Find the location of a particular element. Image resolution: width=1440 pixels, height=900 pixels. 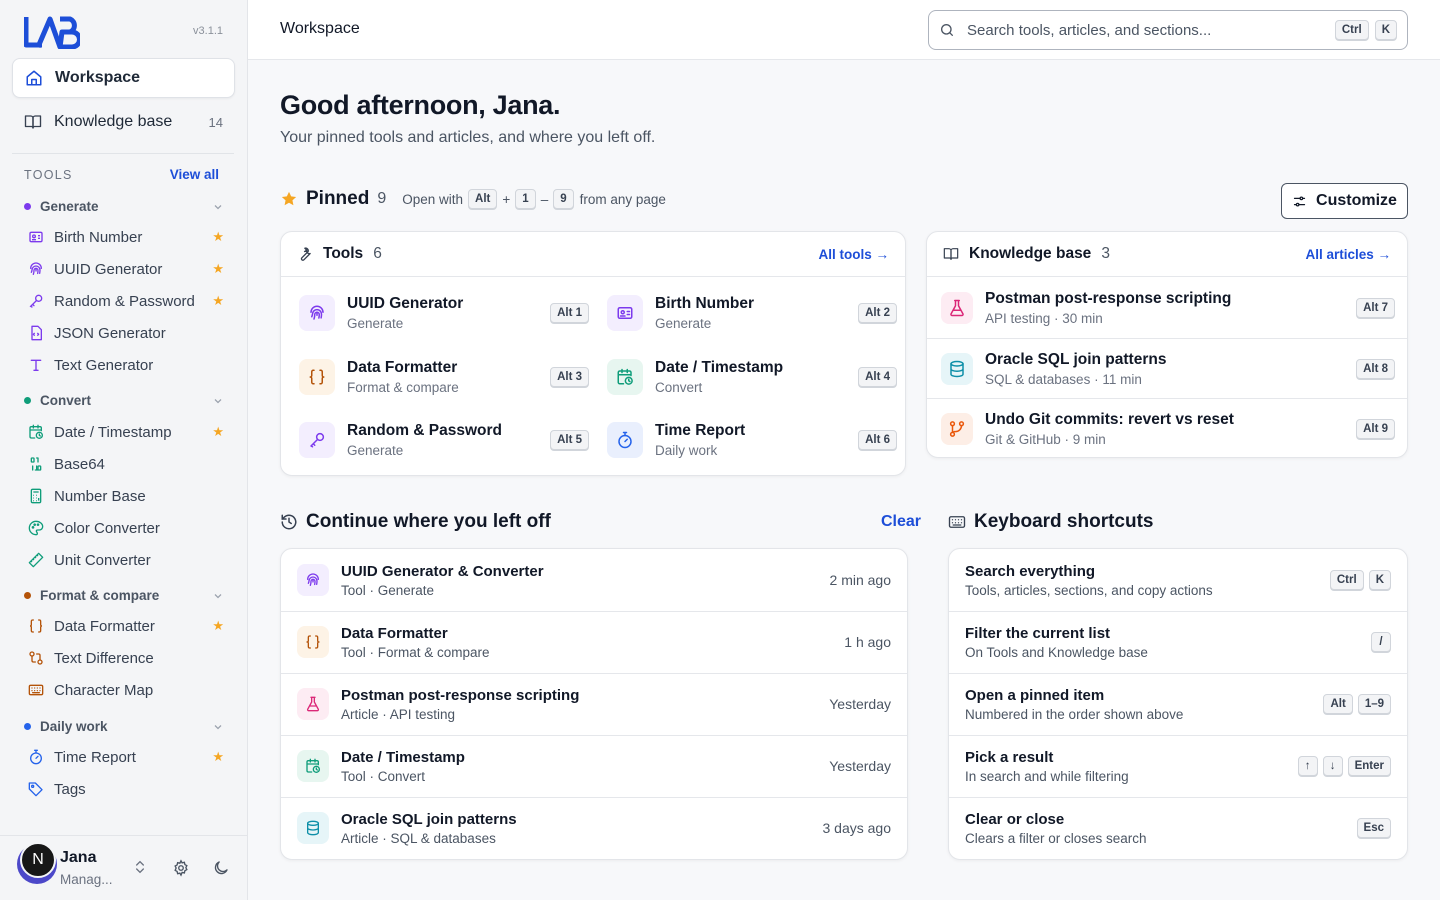

tool-label: Date / Timestamp is located at coordinates (113, 432).